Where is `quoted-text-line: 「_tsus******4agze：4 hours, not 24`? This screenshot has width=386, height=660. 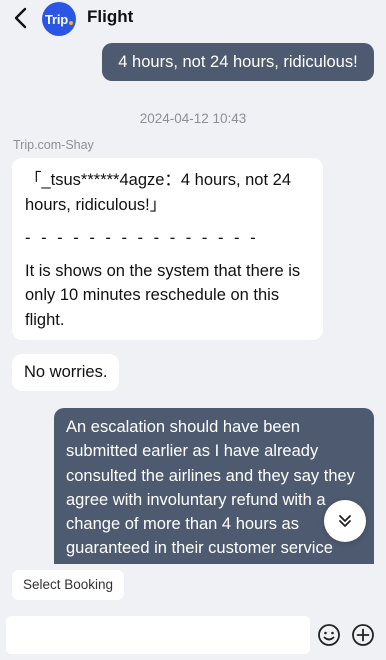
quoted-text-line: 「_tsus******4agze：4 hours, not 24 is located at coordinates (158, 180).